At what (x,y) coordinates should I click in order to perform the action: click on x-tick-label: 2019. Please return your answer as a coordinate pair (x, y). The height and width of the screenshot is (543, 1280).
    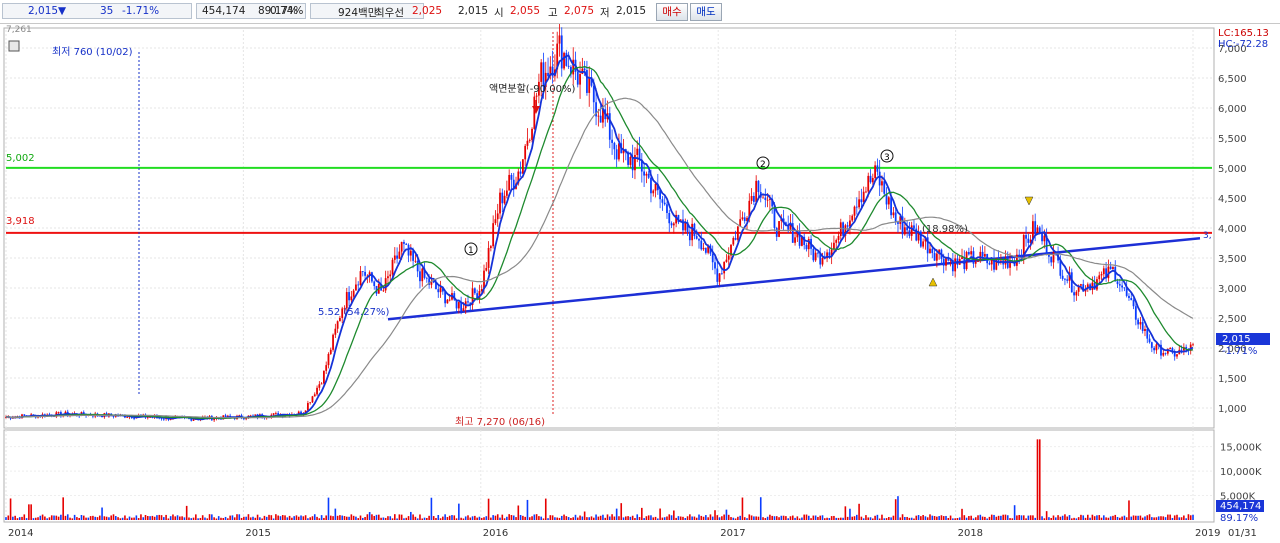
    Looking at the image, I should click on (1207, 533).